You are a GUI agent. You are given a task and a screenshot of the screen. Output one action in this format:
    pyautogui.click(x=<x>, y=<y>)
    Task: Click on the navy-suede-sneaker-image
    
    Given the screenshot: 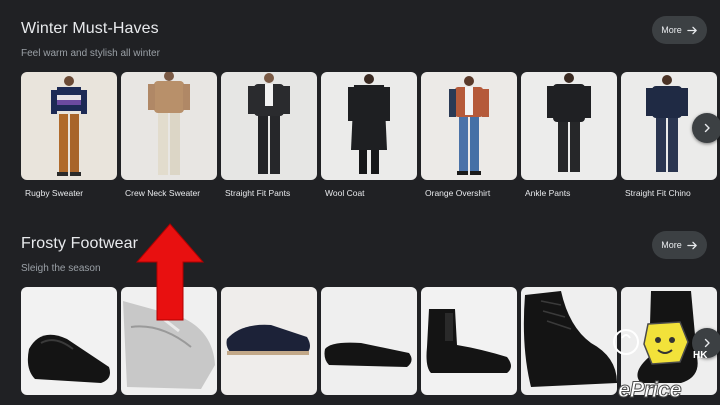 What is the action you would take?
    pyautogui.click(x=269, y=341)
    